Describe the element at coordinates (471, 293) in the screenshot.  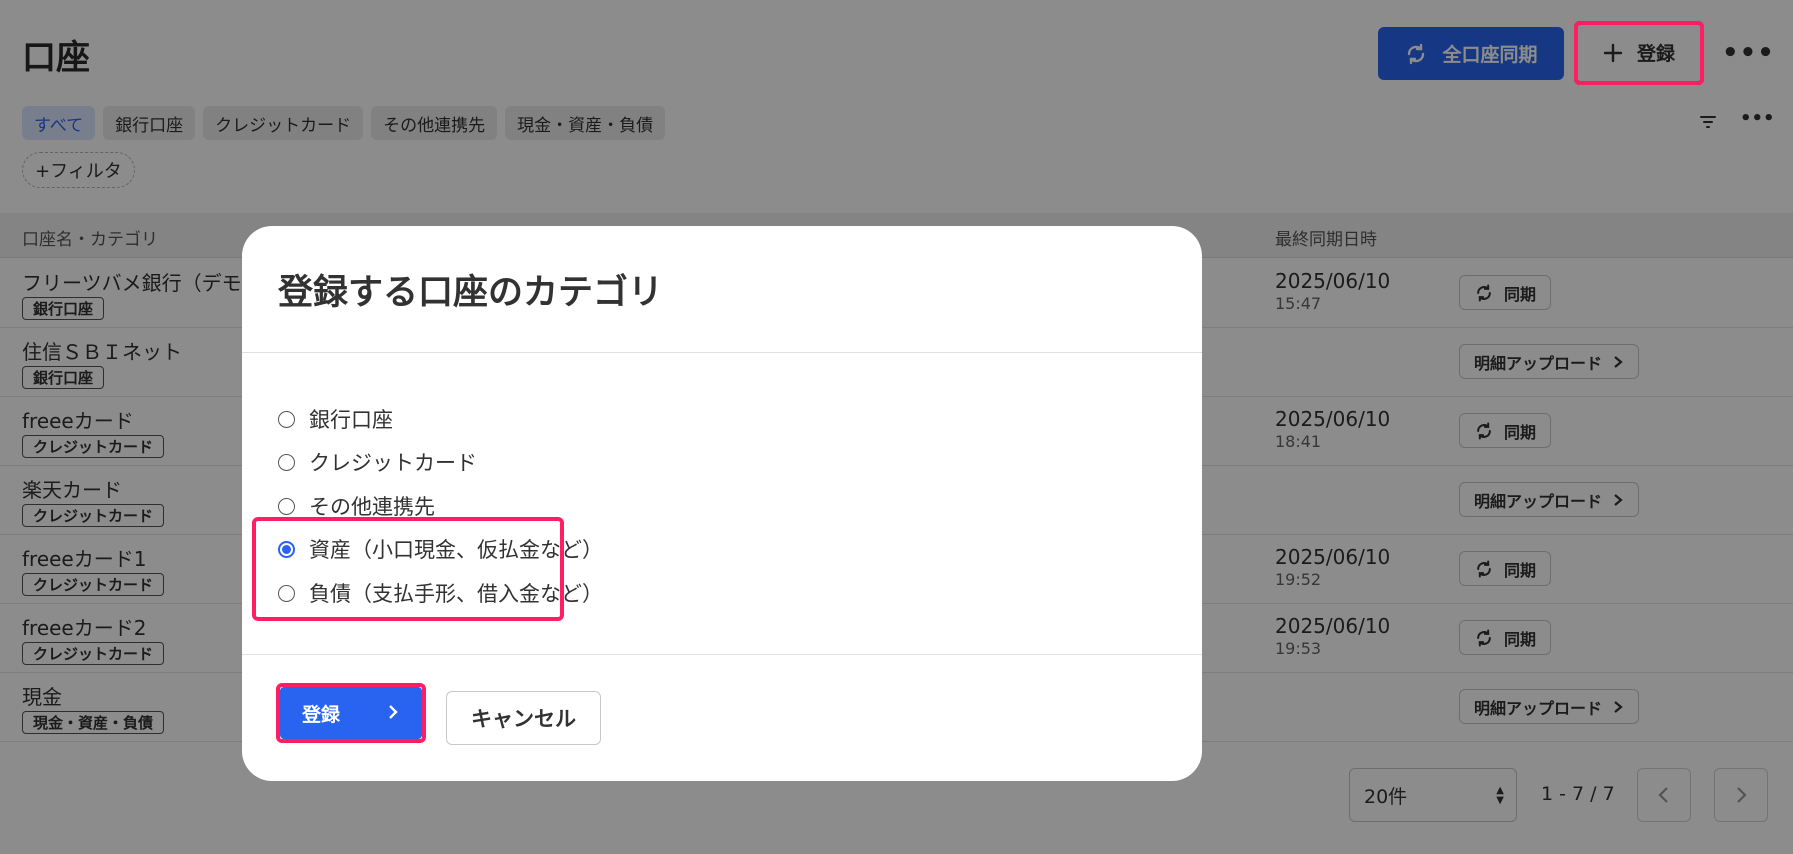
I see `modal-title: 登録する口座のカテゴリ` at that location.